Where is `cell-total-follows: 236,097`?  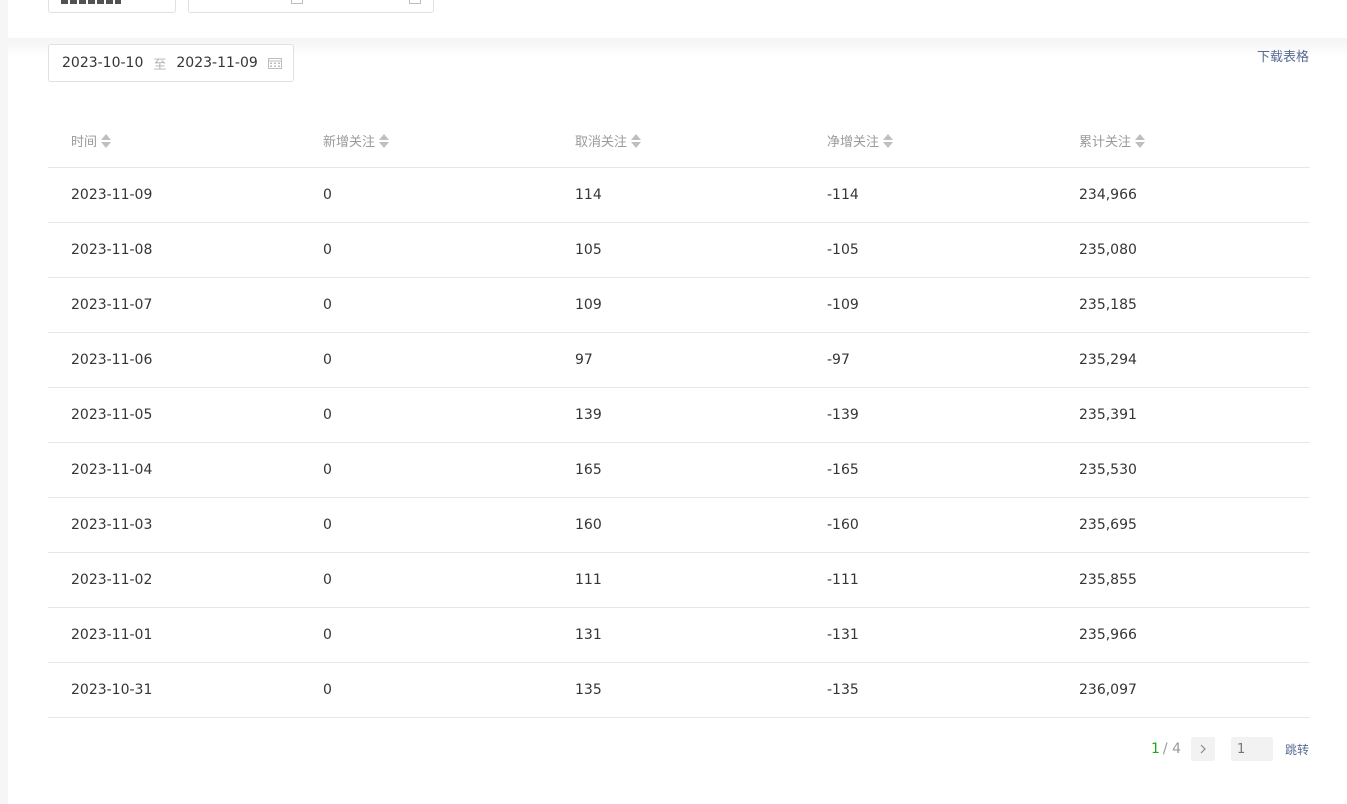 cell-total-follows: 236,097 is located at coordinates (1183, 690).